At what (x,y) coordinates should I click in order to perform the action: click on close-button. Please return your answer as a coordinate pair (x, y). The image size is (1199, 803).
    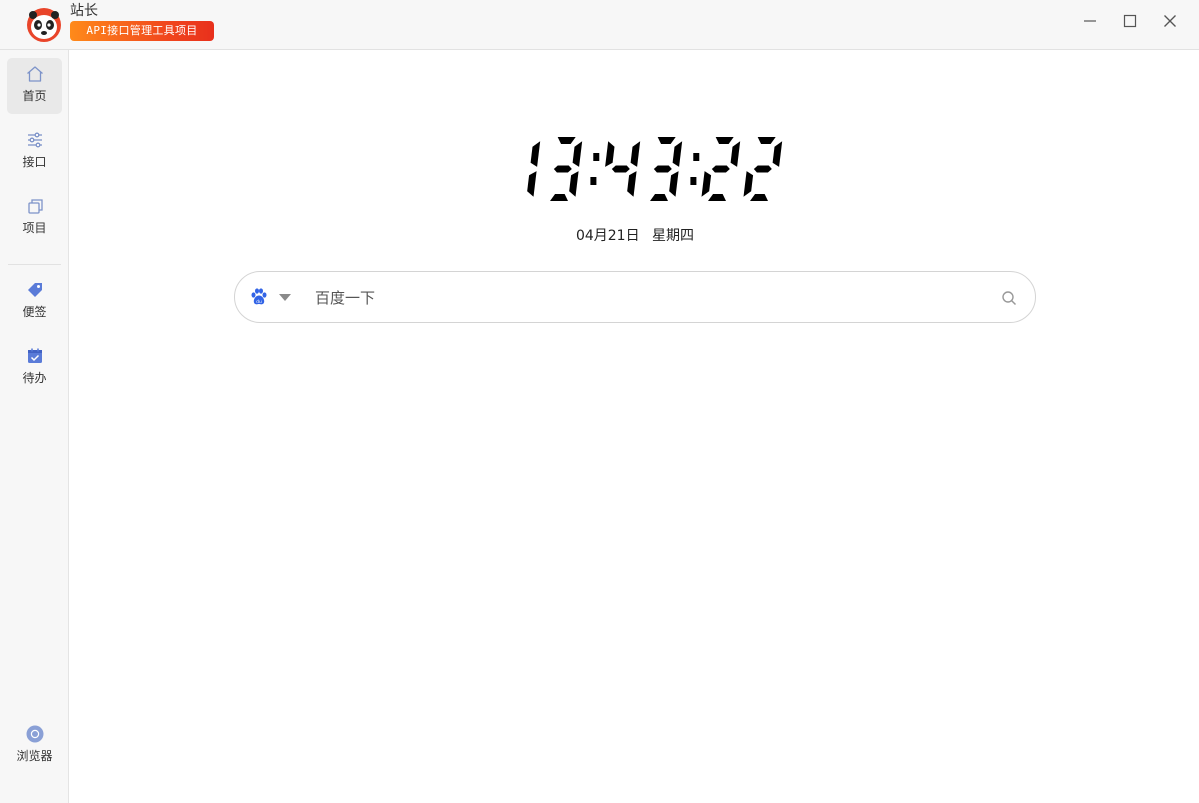
    Looking at the image, I should click on (1170, 21).